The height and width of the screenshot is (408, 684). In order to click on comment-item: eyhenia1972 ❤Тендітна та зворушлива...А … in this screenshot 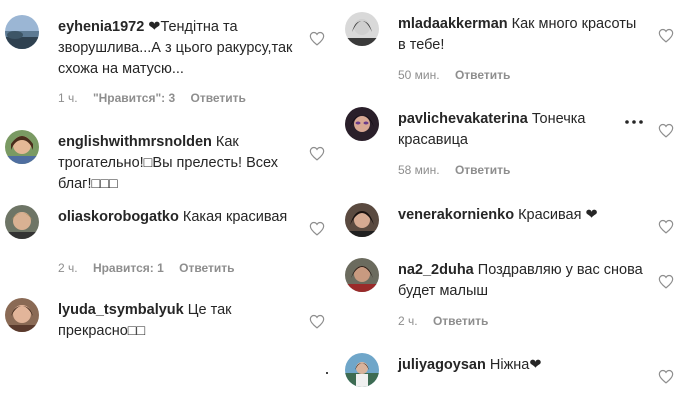, I will do `click(167, 62)`.